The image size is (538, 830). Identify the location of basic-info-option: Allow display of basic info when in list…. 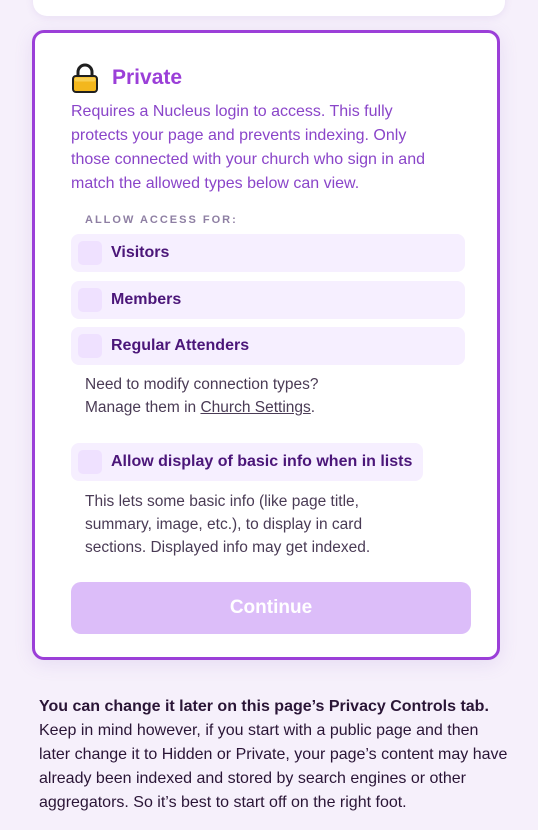
(247, 462).